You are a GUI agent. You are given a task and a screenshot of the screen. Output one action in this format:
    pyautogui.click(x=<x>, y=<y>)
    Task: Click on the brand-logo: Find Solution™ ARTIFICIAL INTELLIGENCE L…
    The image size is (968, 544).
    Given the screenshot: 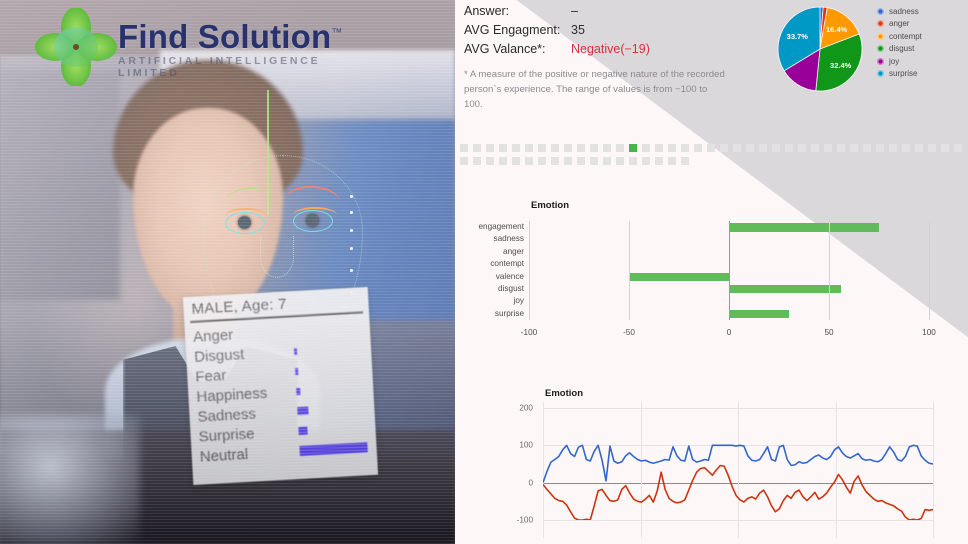 What is the action you would take?
    pyautogui.click(x=200, y=46)
    